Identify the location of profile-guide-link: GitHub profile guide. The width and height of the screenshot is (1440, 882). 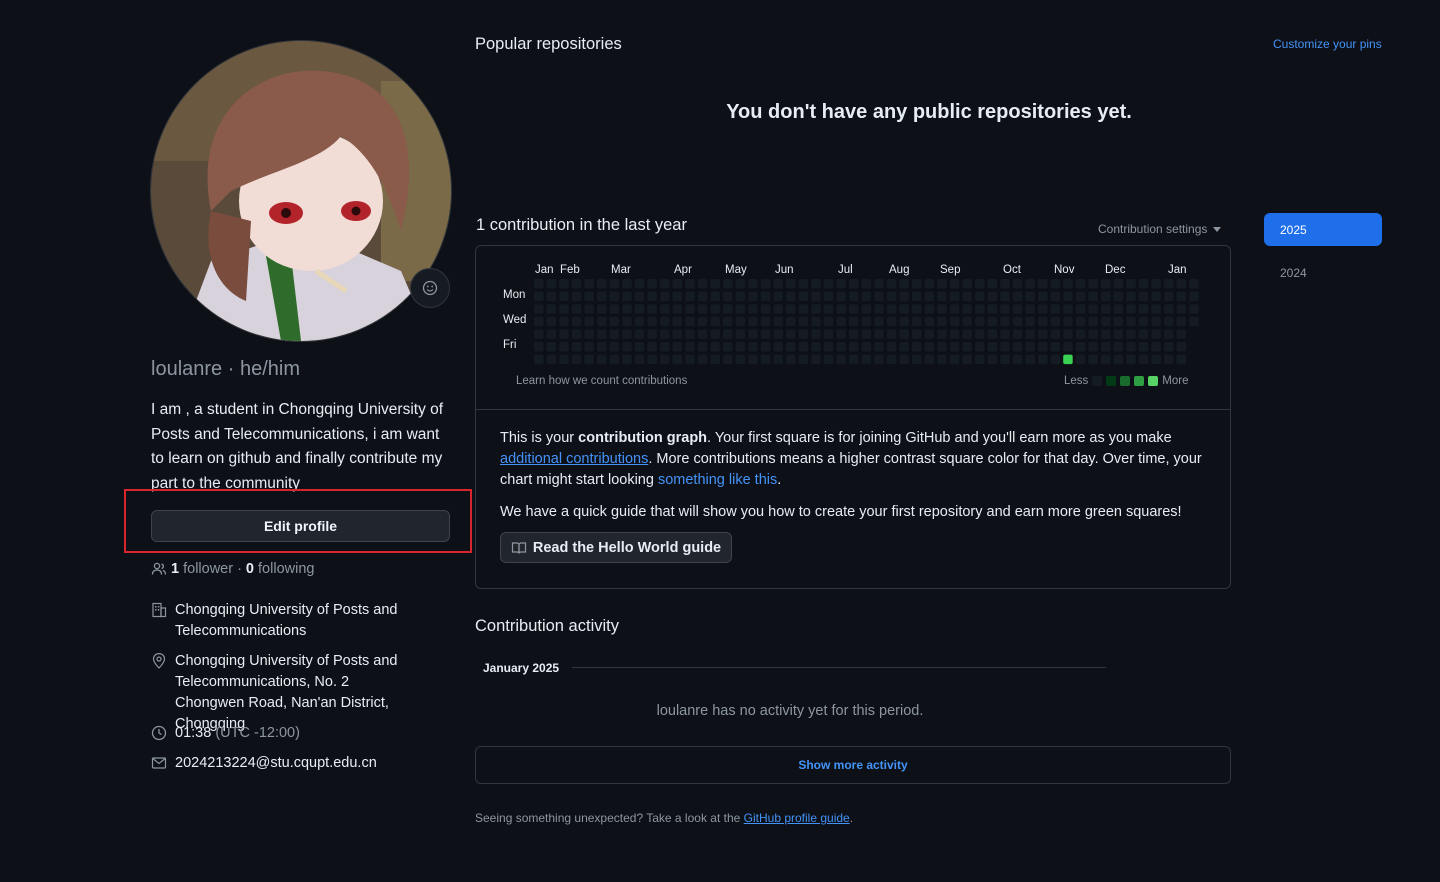
(797, 818).